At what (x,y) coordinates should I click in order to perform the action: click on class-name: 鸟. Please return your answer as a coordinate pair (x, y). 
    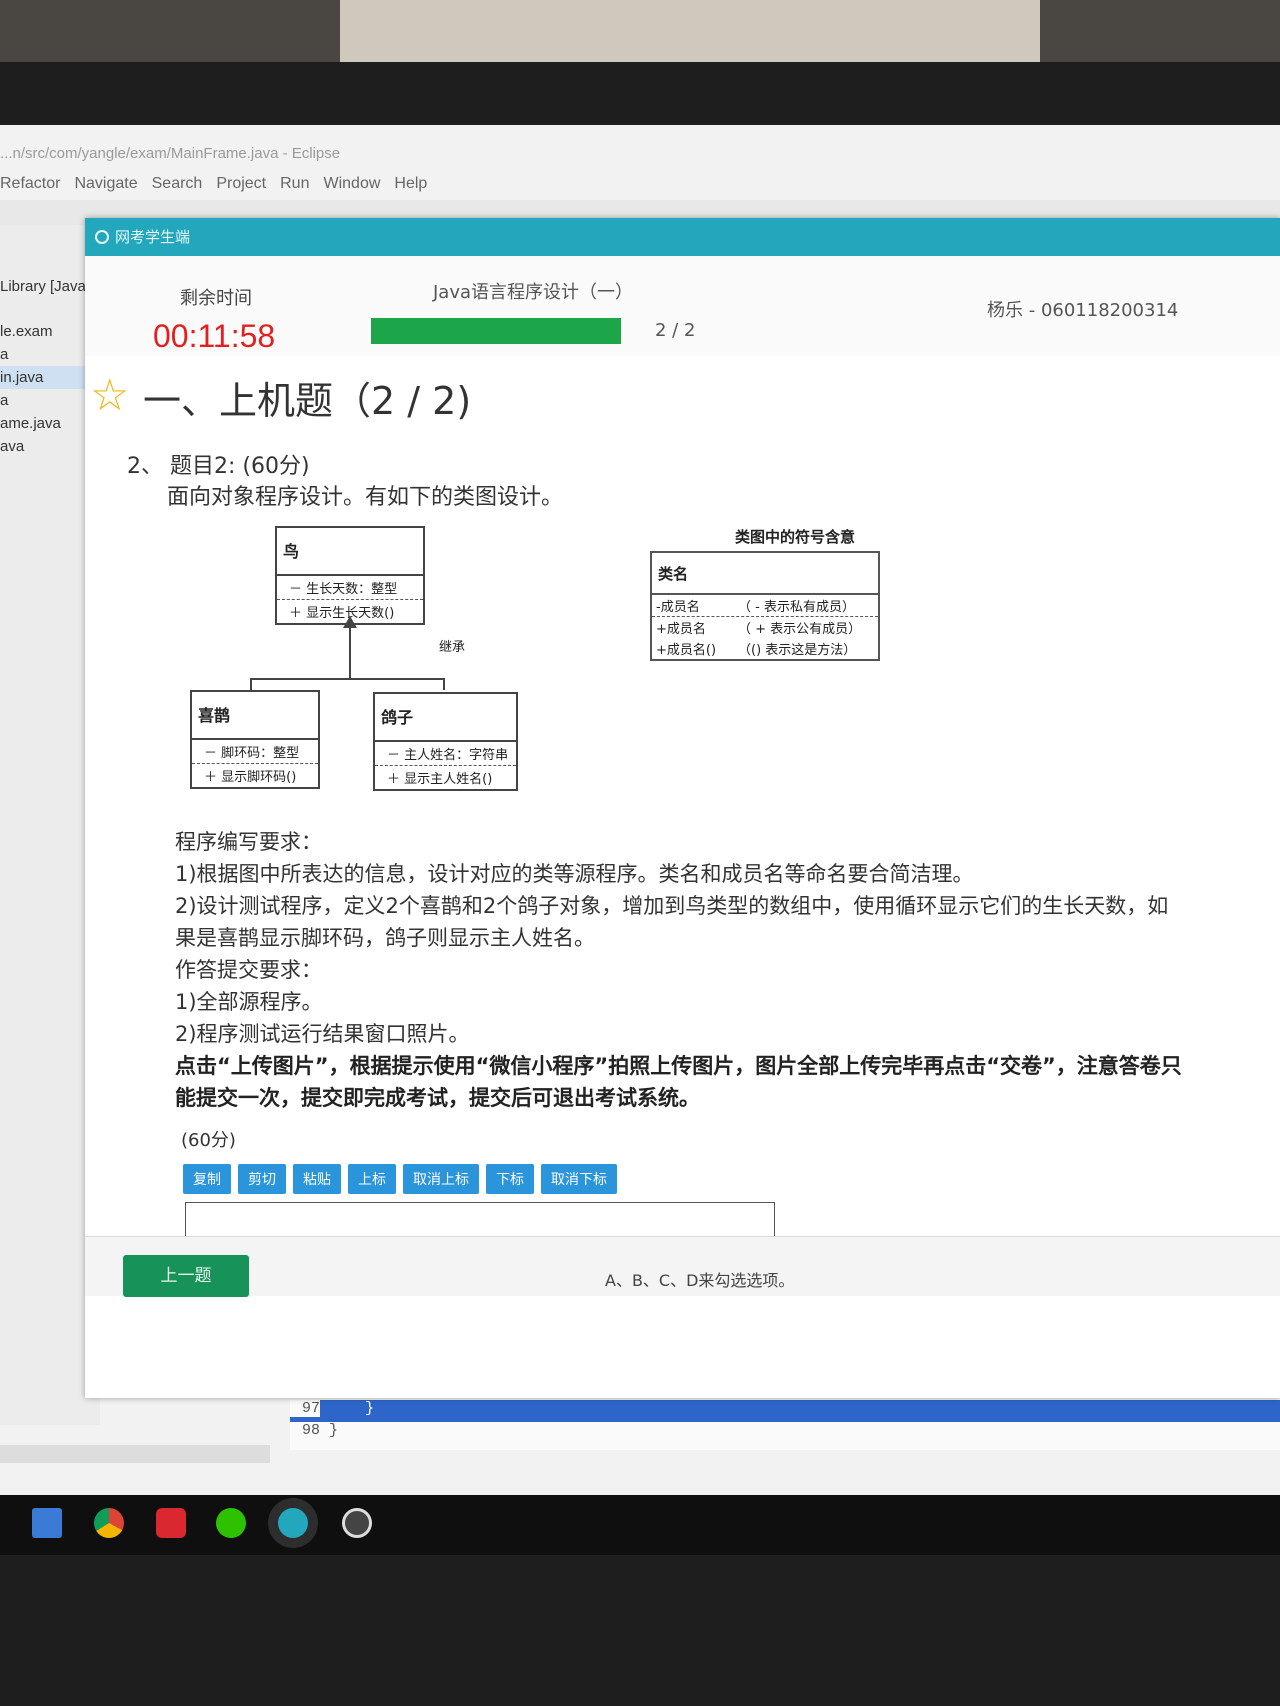
    Looking at the image, I should click on (350, 552).